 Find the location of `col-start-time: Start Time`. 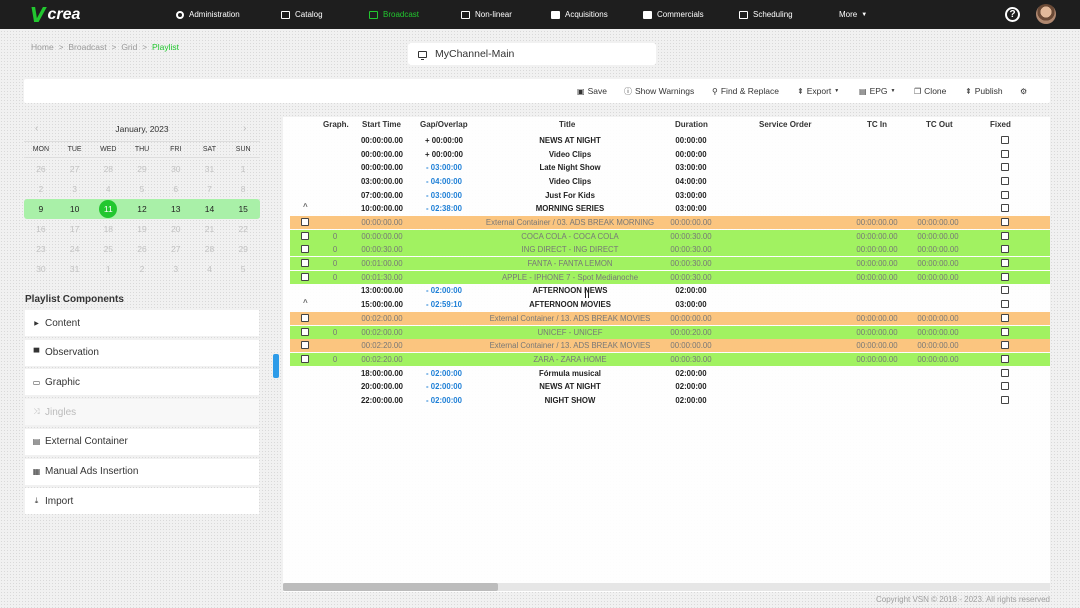

col-start-time: Start Time is located at coordinates (381, 124).